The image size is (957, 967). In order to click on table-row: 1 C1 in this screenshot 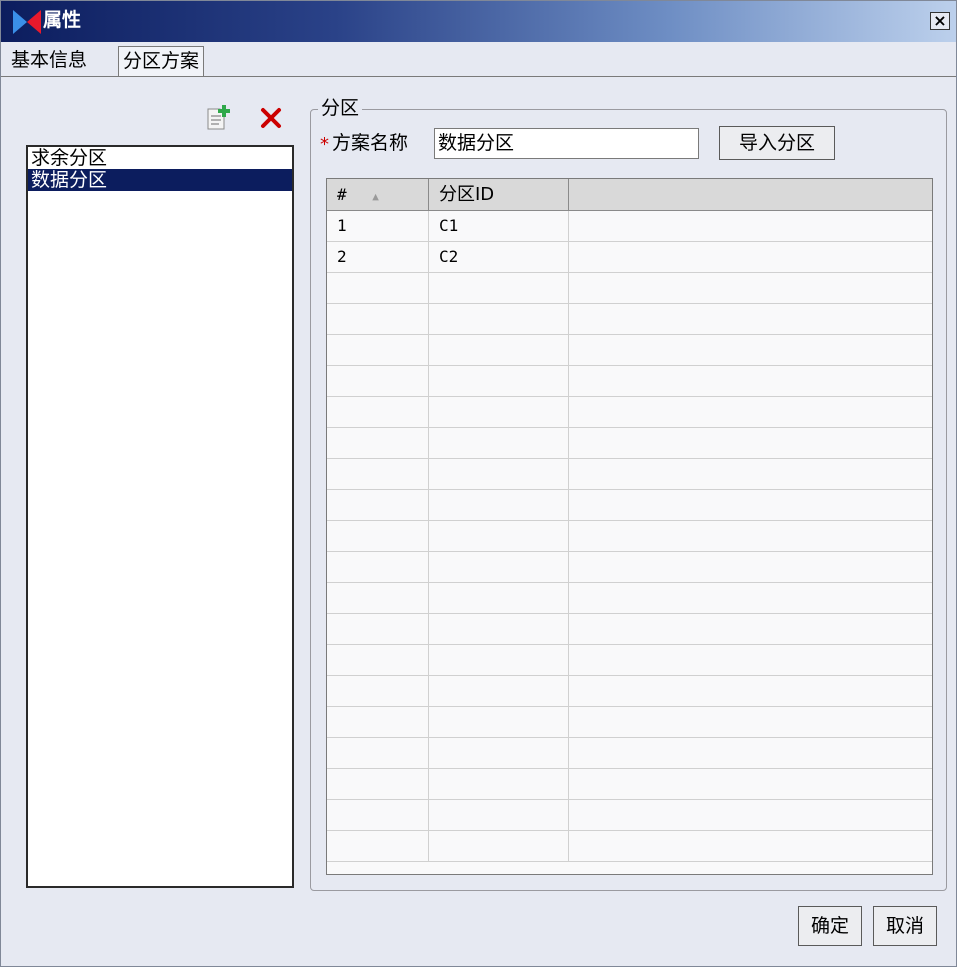, I will do `click(629, 226)`.